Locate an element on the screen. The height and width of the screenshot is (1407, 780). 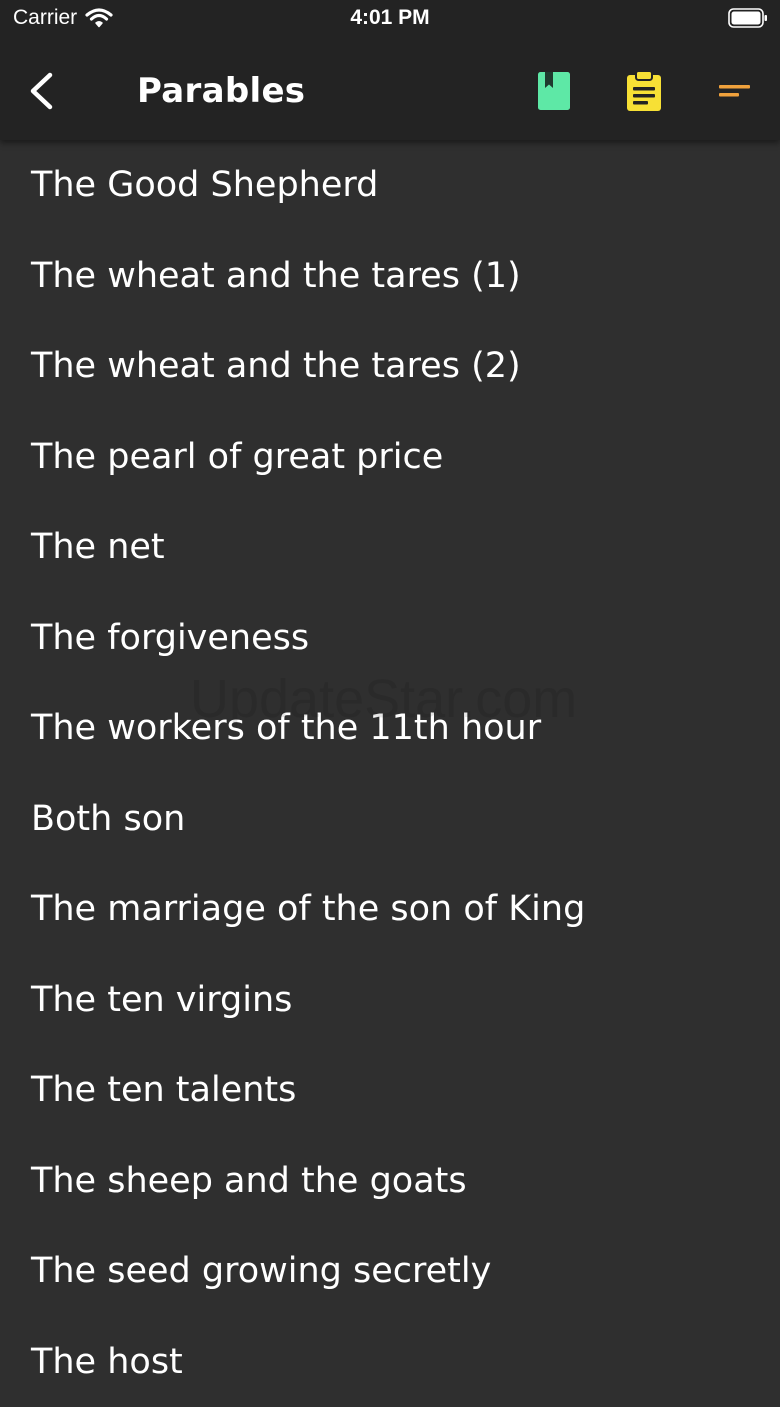
sort-button is located at coordinates (735, 91).